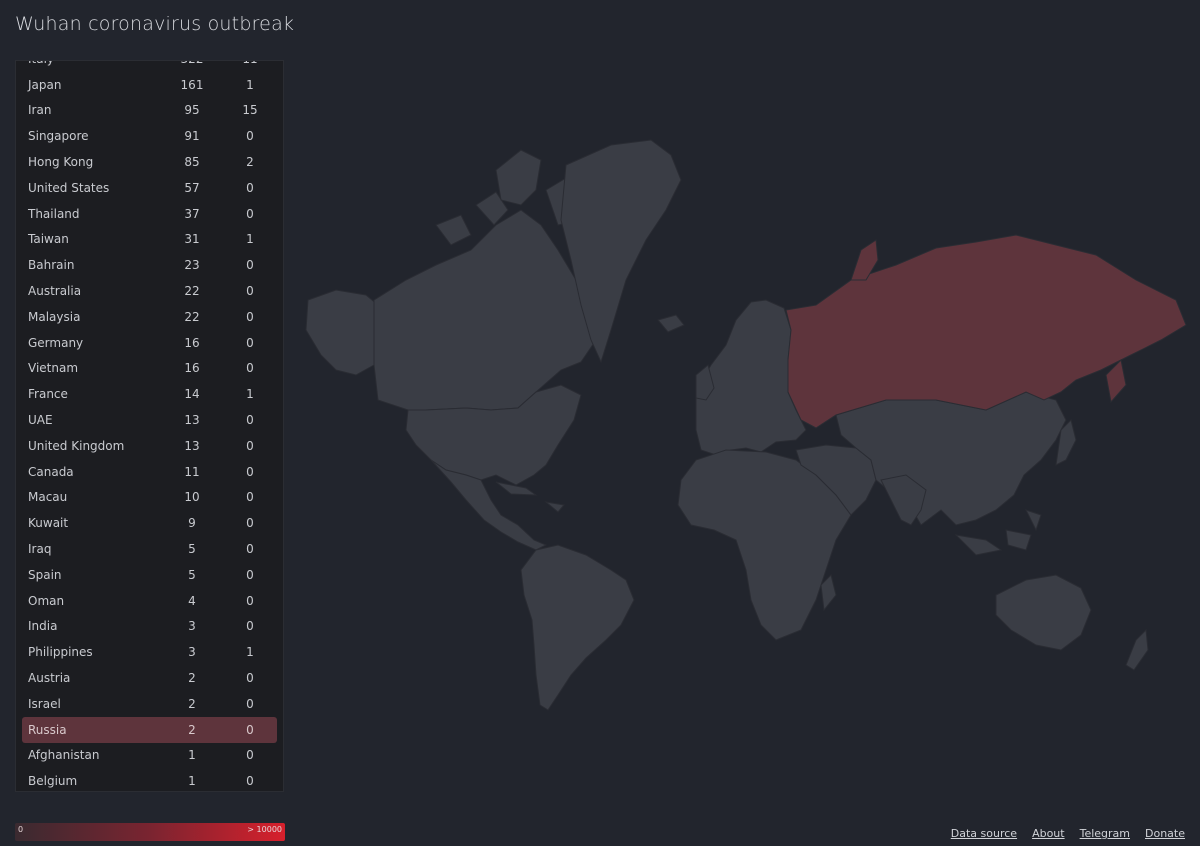  What do you see at coordinates (45, 84) in the screenshot?
I see `country-name: Japan` at bounding box center [45, 84].